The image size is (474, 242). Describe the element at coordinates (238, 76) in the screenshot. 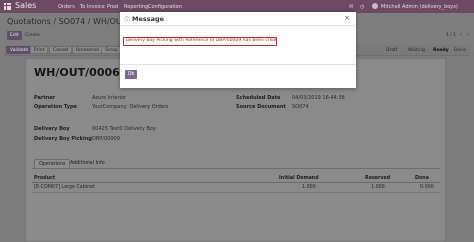

I see `dialog-footer: Ok` at that location.